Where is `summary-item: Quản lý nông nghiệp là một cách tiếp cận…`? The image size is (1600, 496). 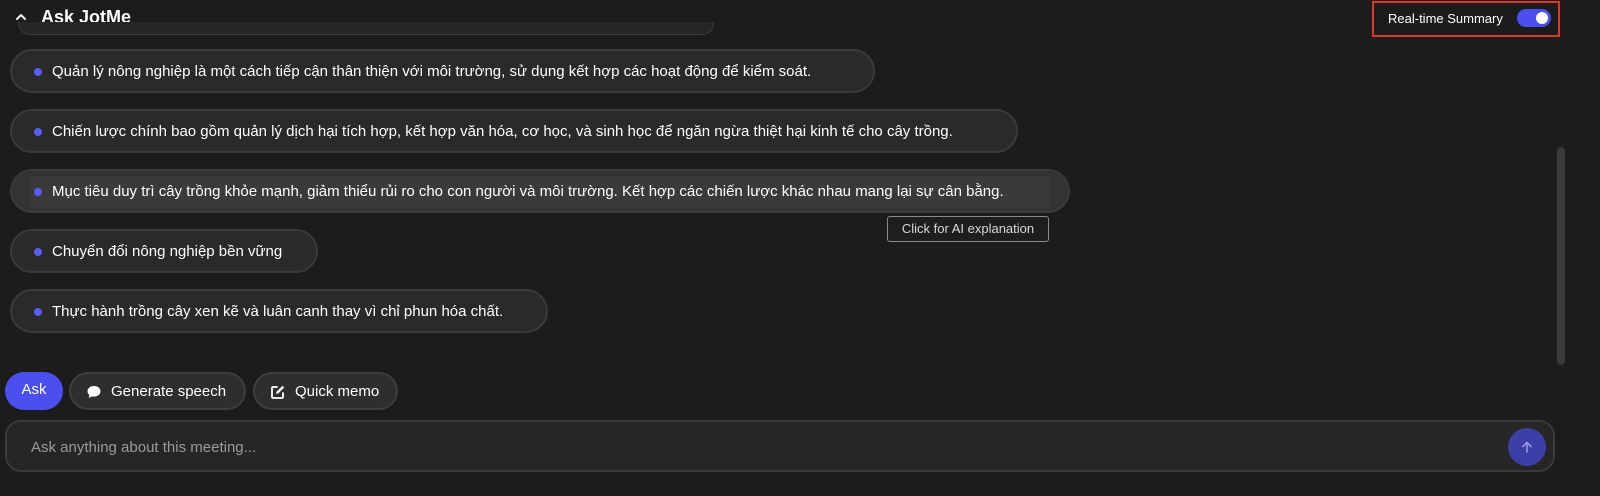 summary-item: Quản lý nông nghiệp là một cách tiếp cận… is located at coordinates (442, 71).